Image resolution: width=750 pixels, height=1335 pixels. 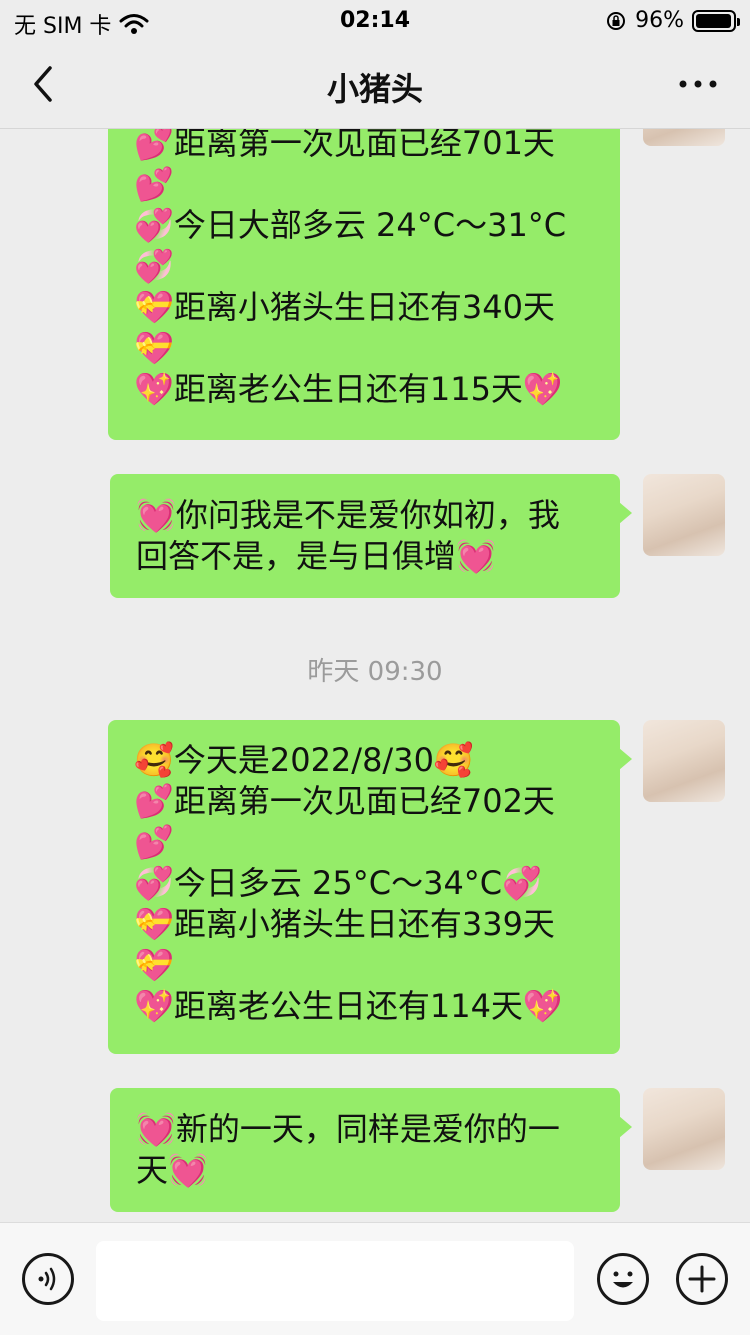 What do you see at coordinates (154, 266) in the screenshot?
I see `message-line: 💞` at bounding box center [154, 266].